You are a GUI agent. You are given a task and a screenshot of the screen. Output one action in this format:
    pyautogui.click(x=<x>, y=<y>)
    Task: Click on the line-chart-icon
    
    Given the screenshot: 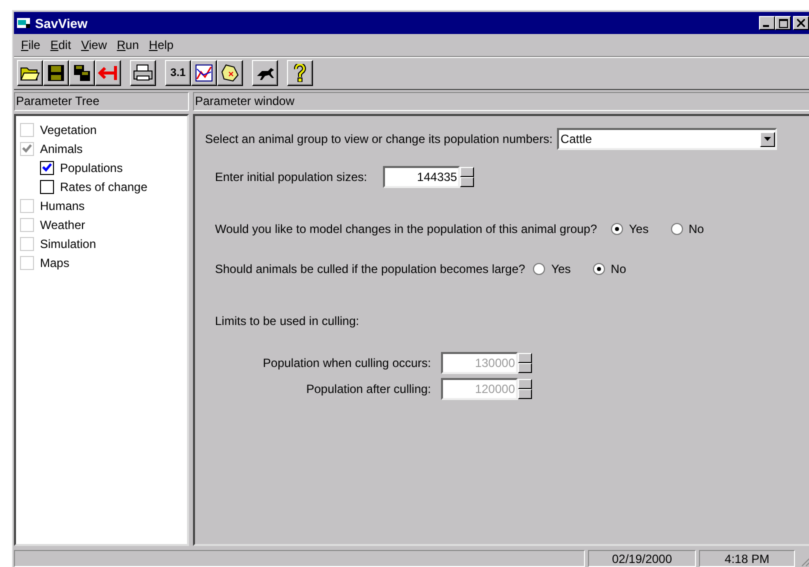 What is the action you would take?
    pyautogui.click(x=204, y=73)
    